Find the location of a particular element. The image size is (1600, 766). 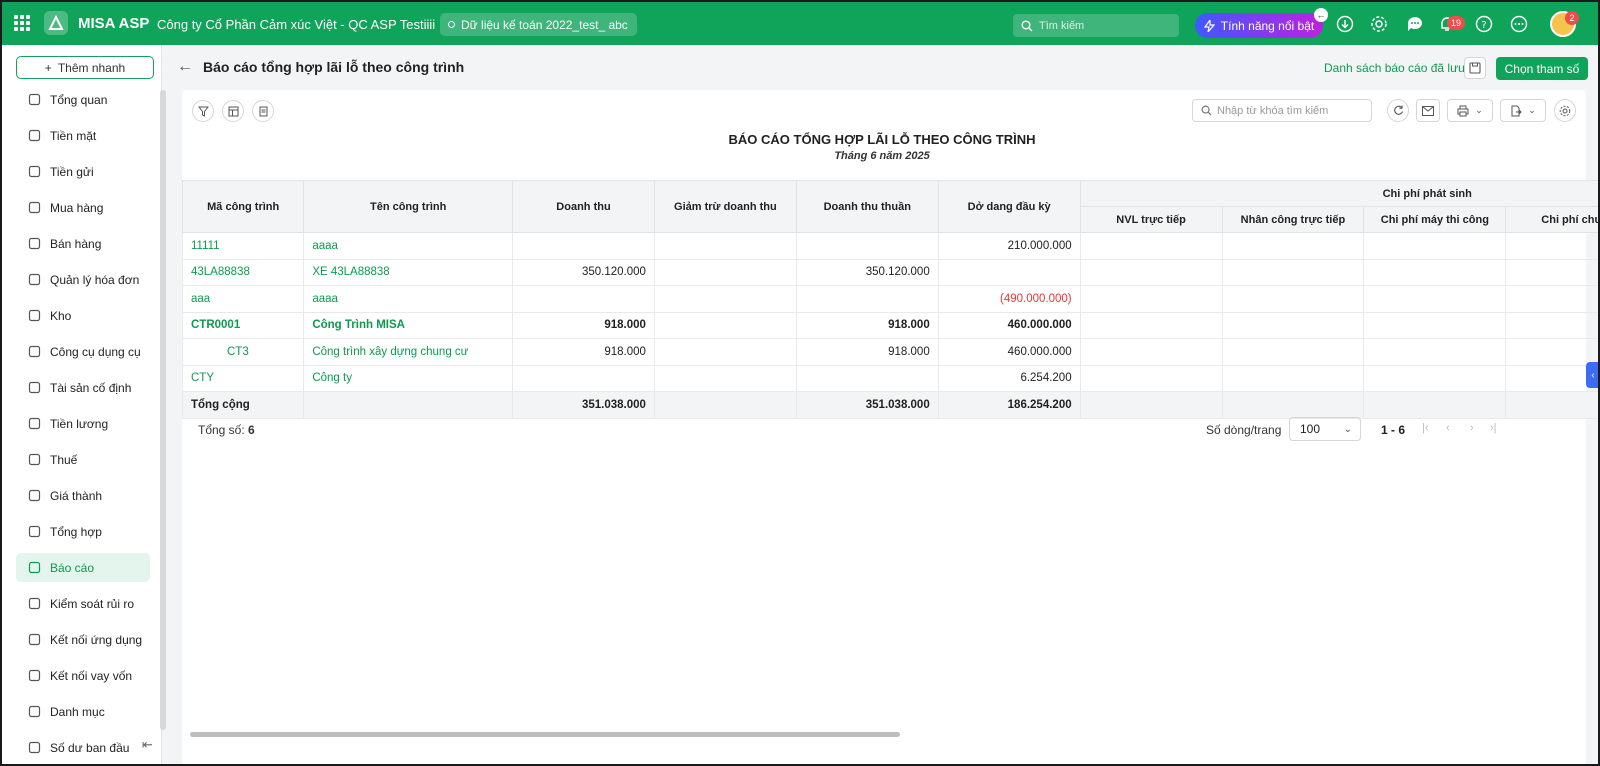

cell-code: CTR0001 is located at coordinates (243, 325).